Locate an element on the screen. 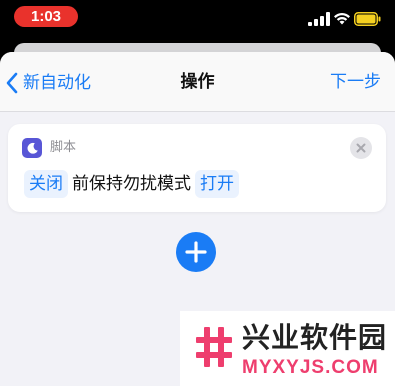  action-description: 前保持勿扰模式 is located at coordinates (131, 184).